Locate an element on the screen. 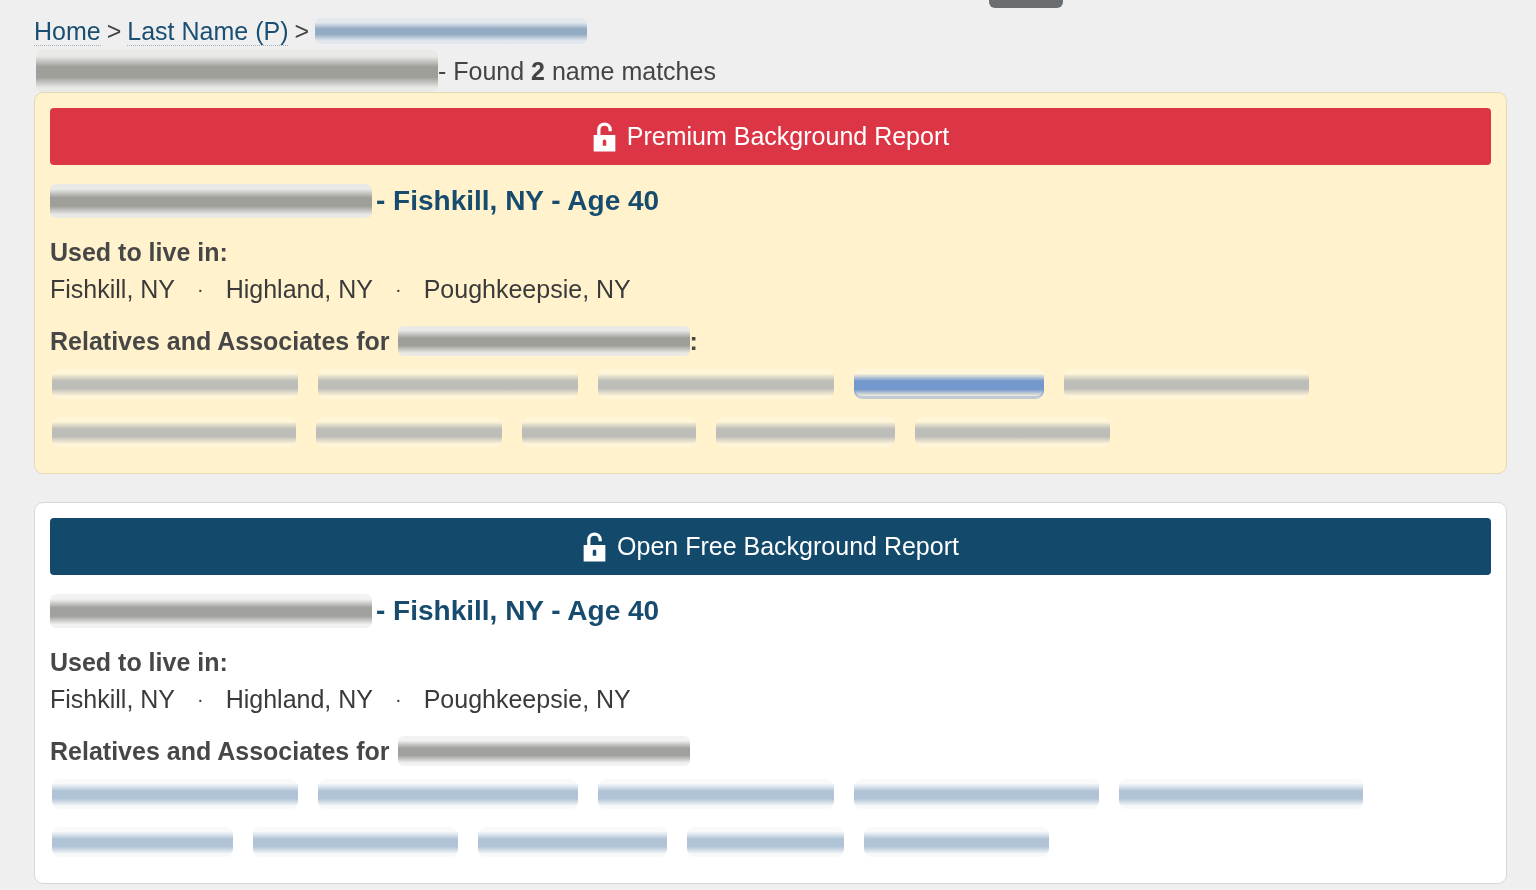  breadcrumb-link: Last Name (P) is located at coordinates (208, 31).